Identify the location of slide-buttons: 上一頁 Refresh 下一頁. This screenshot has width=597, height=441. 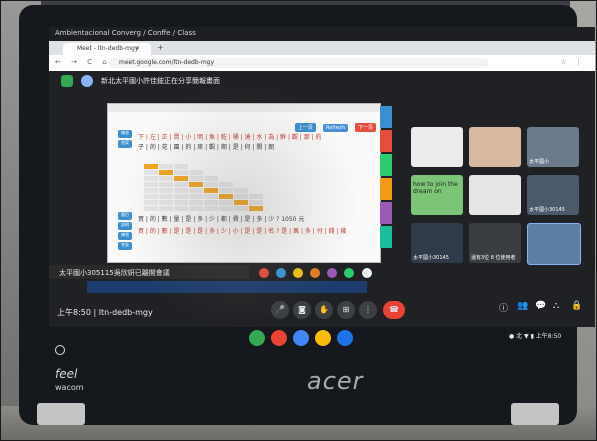
(334, 123).